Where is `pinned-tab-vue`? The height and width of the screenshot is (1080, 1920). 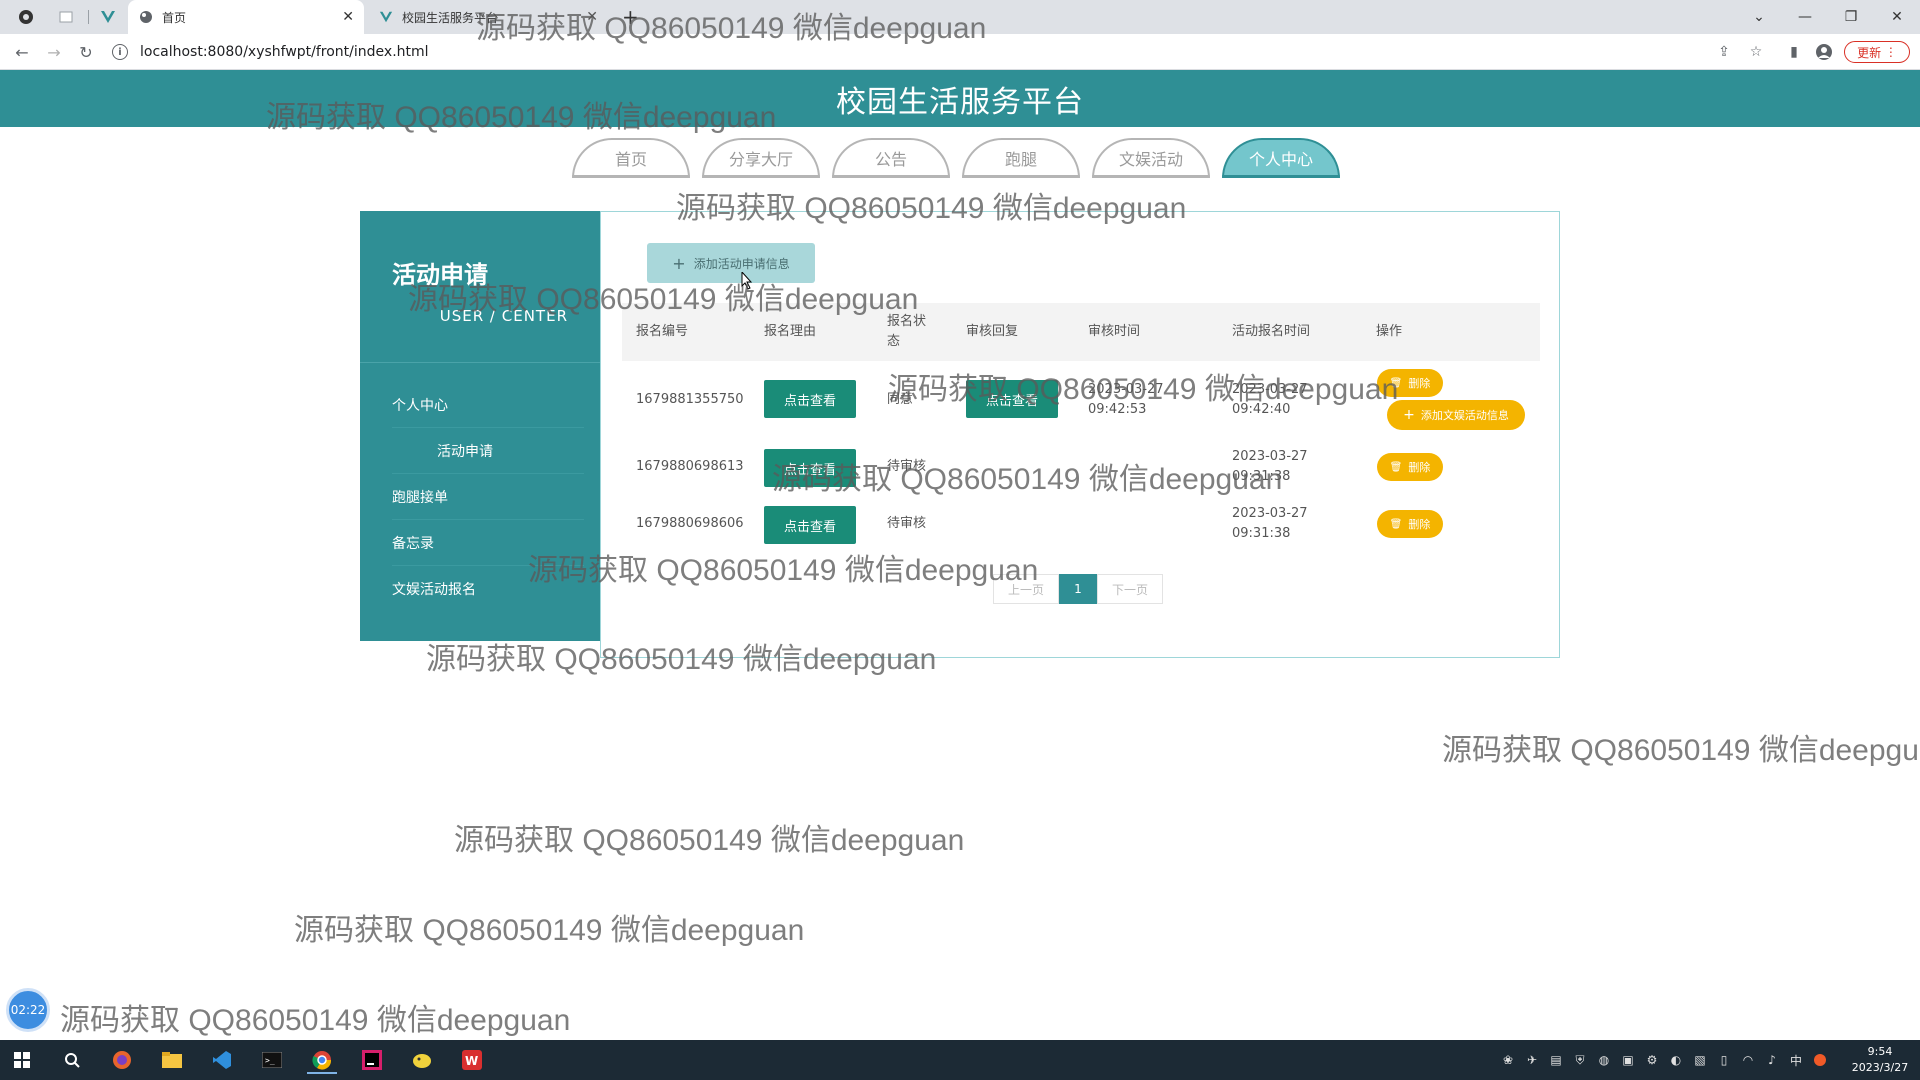
pinned-tab-vue is located at coordinates (108, 17).